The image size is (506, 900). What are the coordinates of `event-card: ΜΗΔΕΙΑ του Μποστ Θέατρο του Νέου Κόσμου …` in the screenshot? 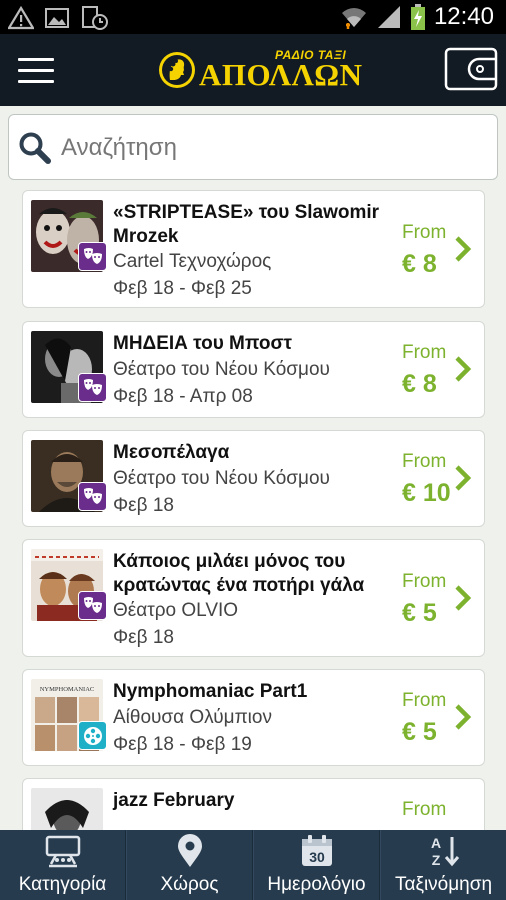 It's located at (253, 369).